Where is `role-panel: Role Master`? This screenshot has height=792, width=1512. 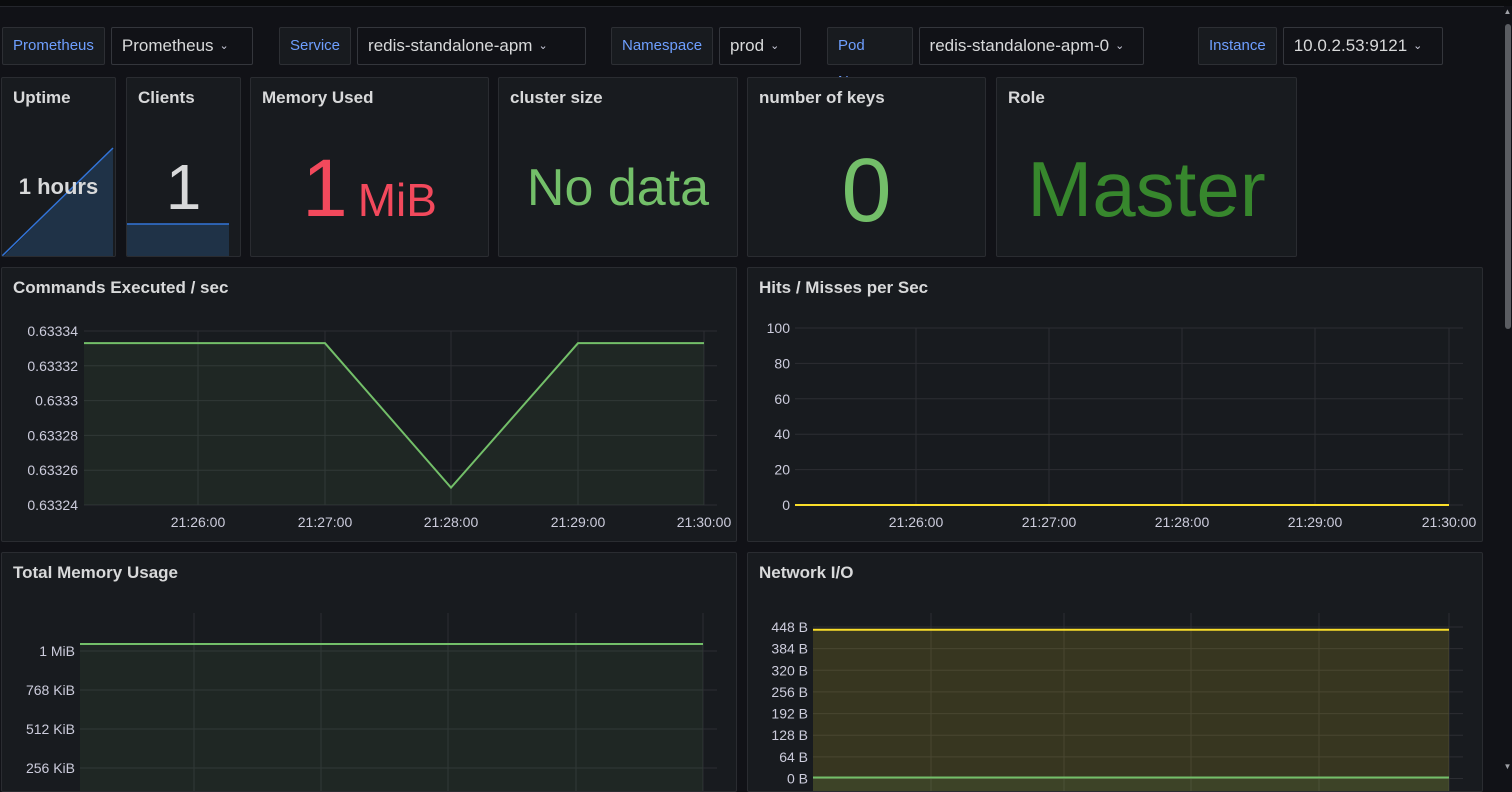
role-panel: Role Master is located at coordinates (1146, 167).